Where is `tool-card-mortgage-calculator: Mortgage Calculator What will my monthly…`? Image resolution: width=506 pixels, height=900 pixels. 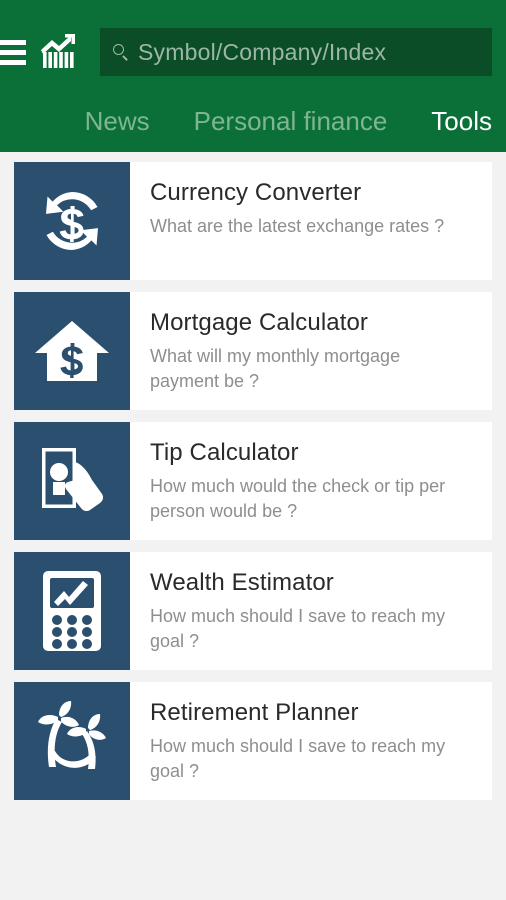 tool-card-mortgage-calculator: Mortgage Calculator What will my monthly… is located at coordinates (253, 351).